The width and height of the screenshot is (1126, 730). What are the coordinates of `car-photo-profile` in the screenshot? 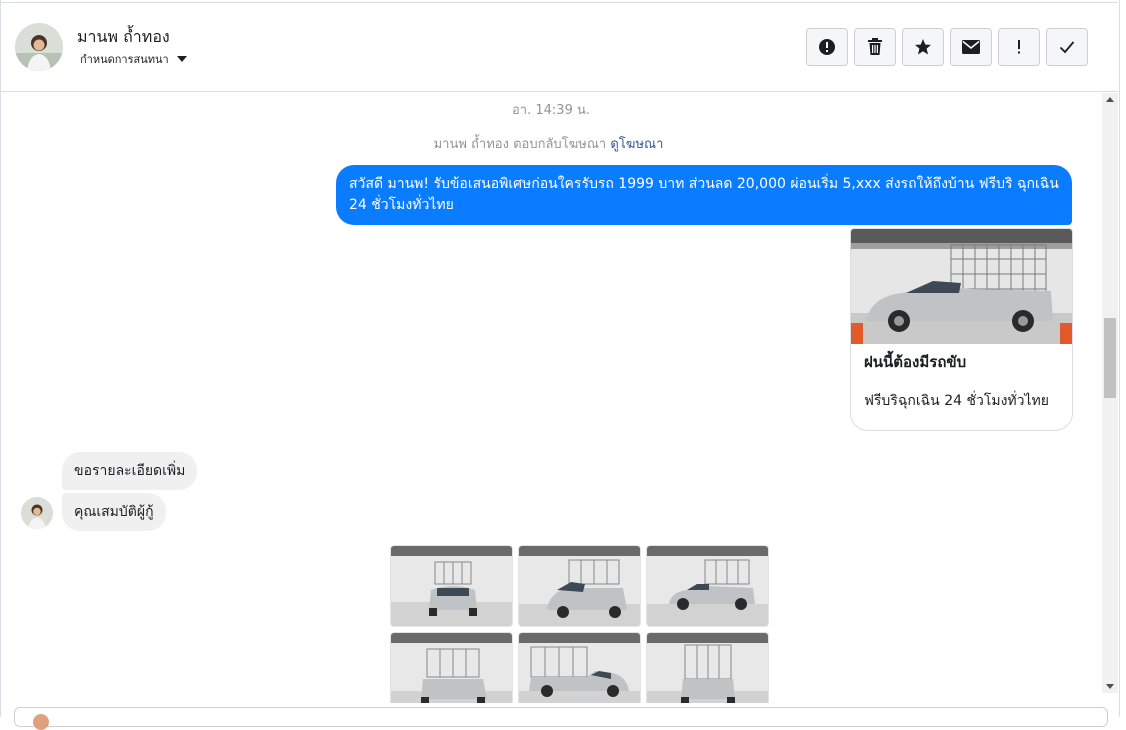 It's located at (579, 668).